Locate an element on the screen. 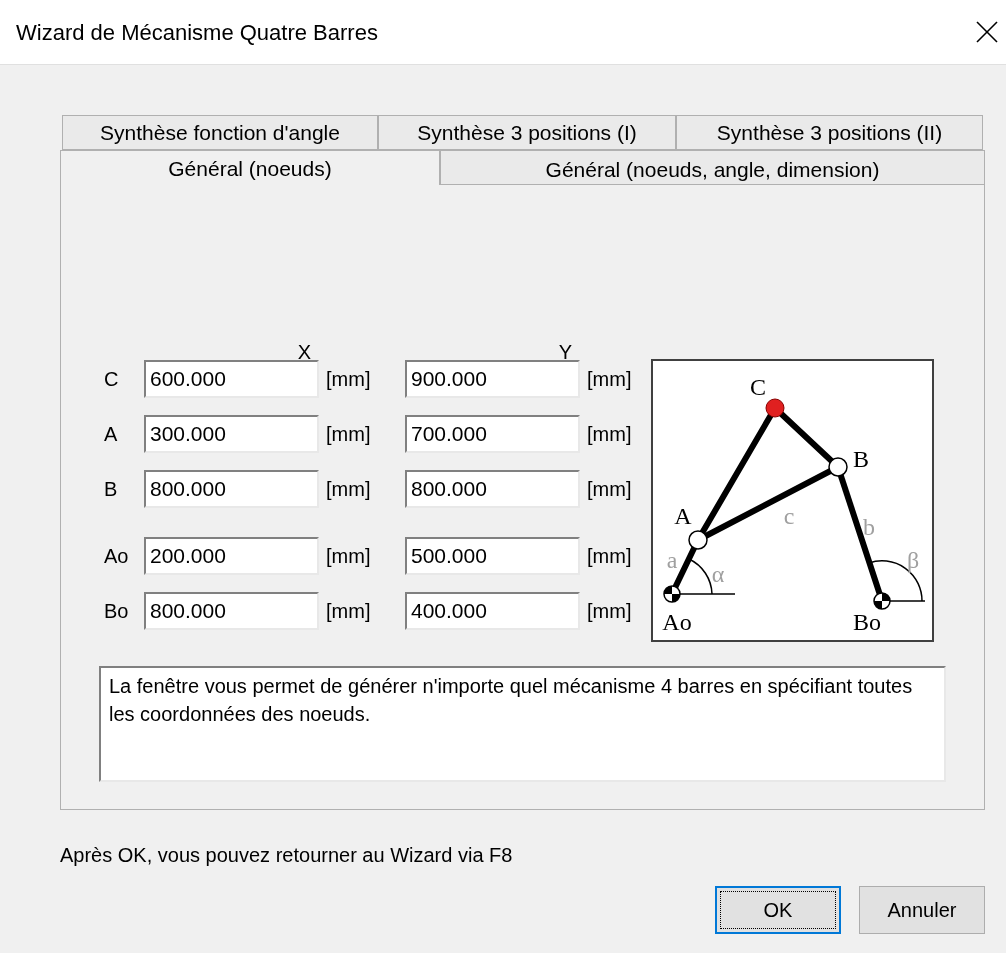  footer-note: Après OK, vous pouvez retourner au Wizard via F8 is located at coordinates (286, 855).